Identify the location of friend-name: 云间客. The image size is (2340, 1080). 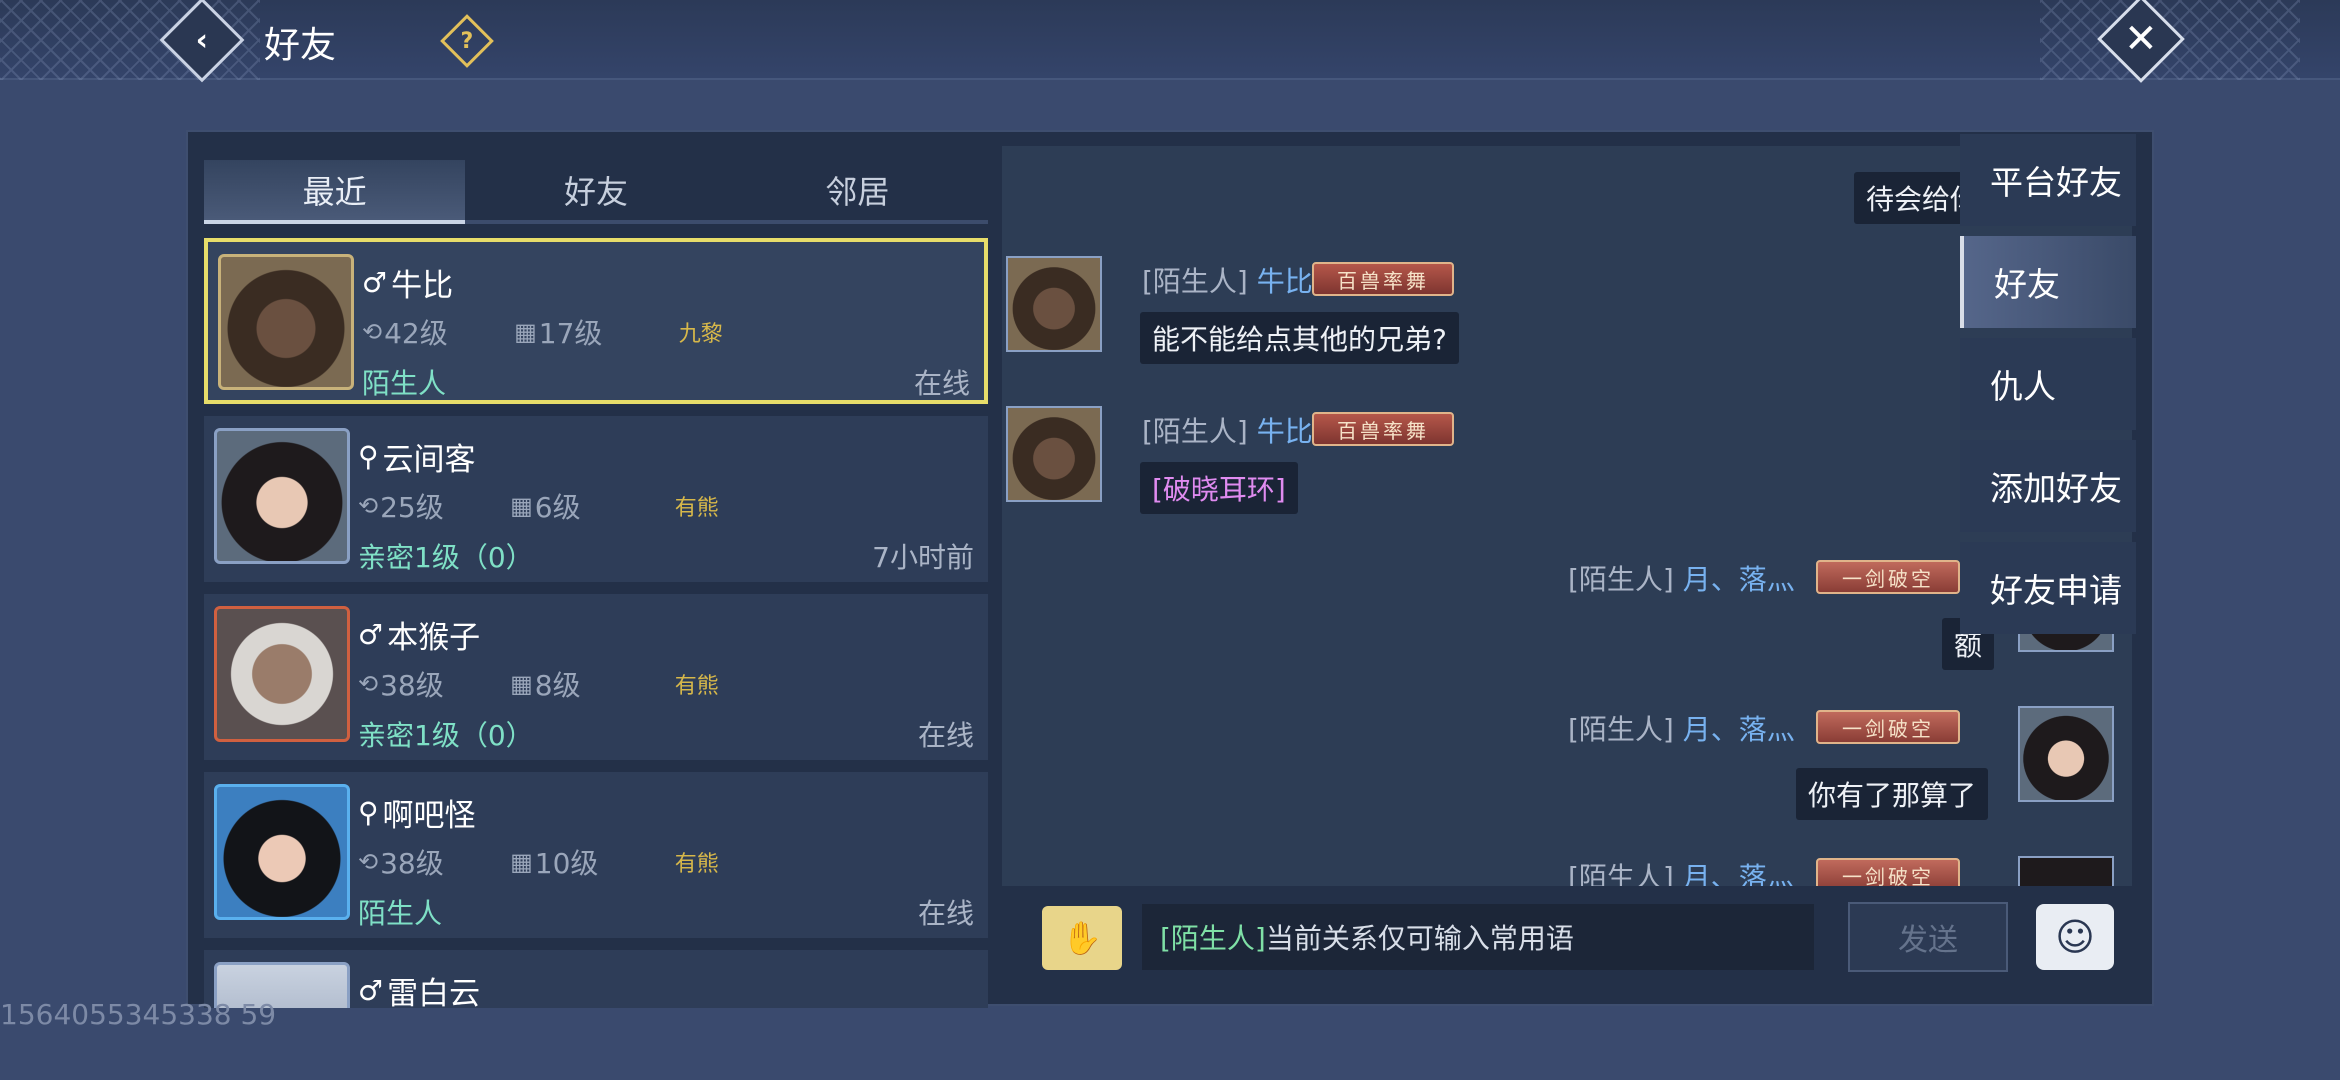
(429, 460).